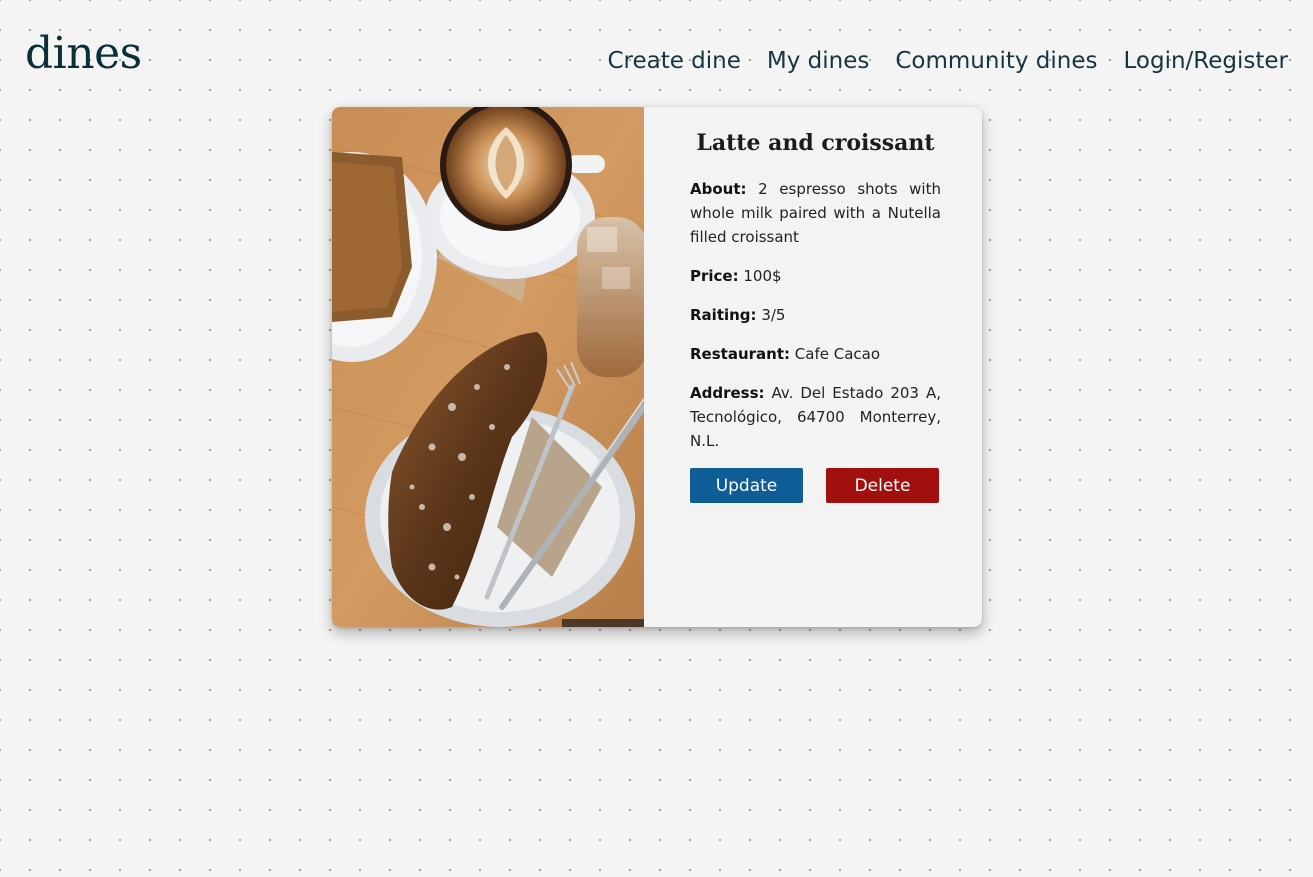 The height and width of the screenshot is (877, 1313). Describe the element at coordinates (727, 393) in the screenshot. I see `address-label: Address:` at that location.